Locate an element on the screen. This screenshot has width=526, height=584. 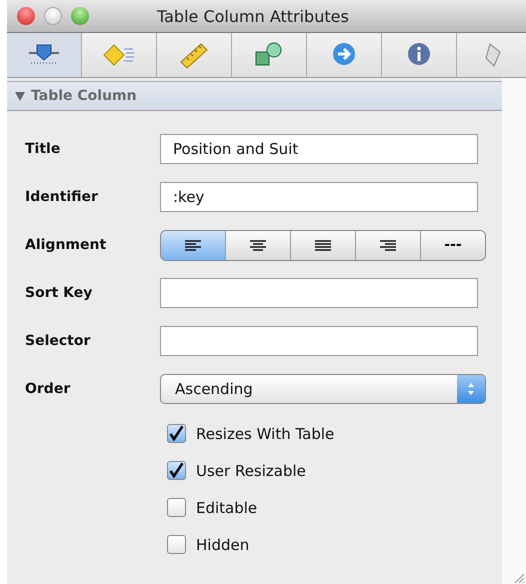
field-label: Identifier is located at coordinates (62, 197).